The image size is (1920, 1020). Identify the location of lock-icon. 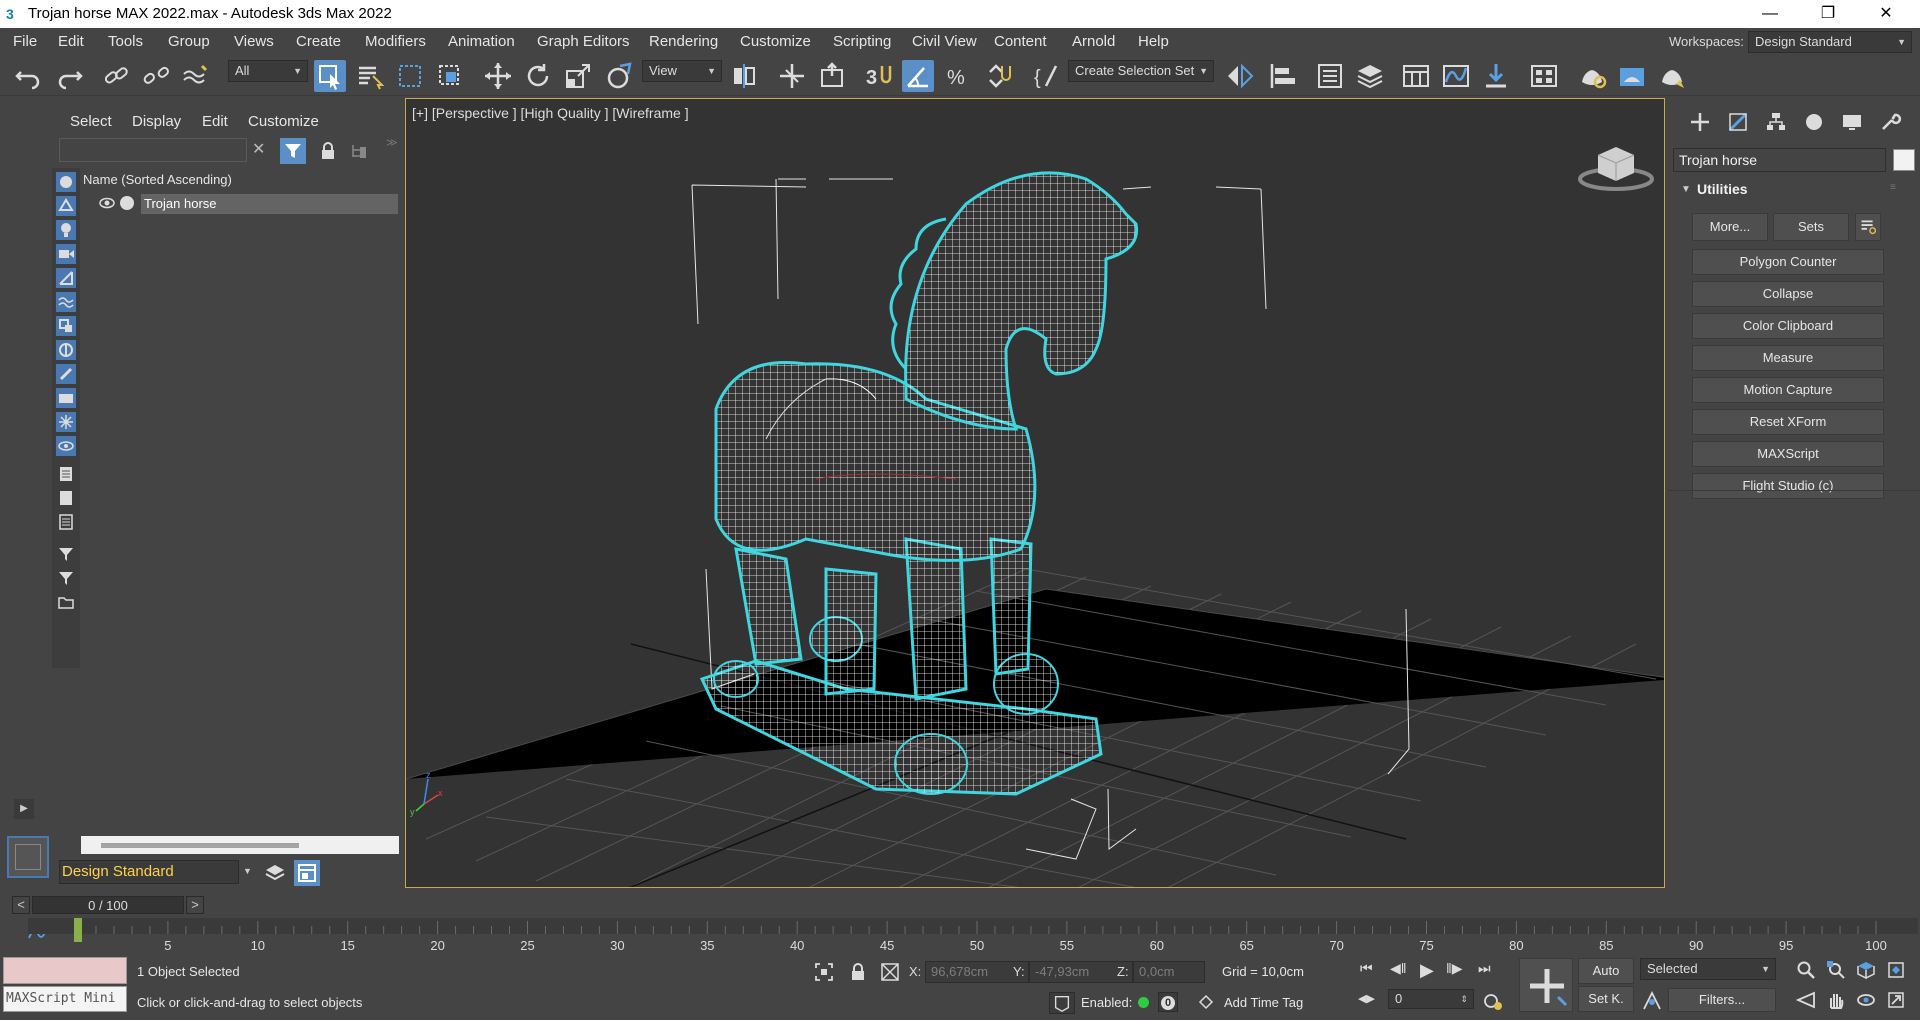
(328, 151).